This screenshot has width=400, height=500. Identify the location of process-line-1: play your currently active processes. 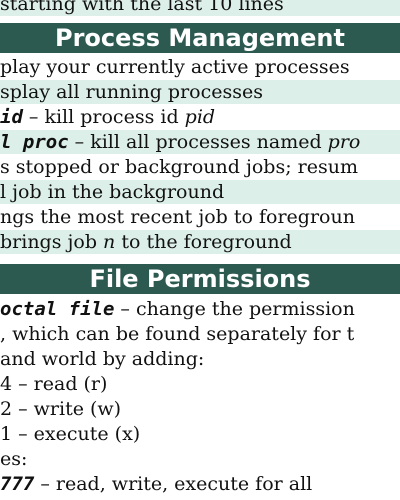
(175, 67).